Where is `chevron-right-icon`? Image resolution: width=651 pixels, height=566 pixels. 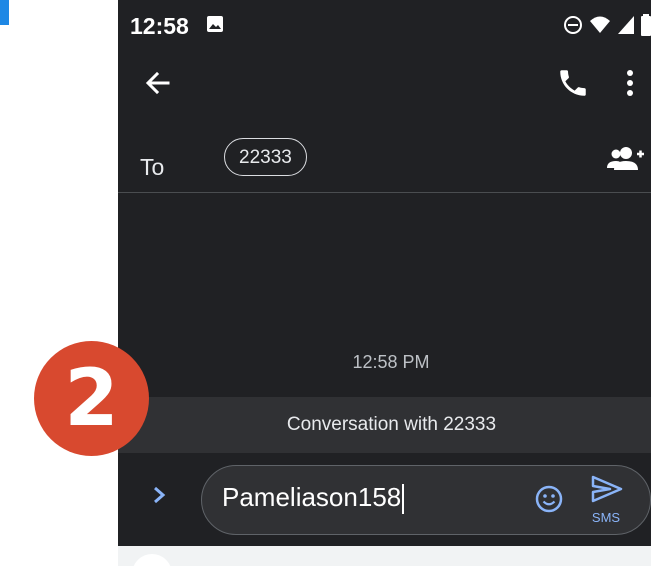
chevron-right-icon is located at coordinates (159, 495).